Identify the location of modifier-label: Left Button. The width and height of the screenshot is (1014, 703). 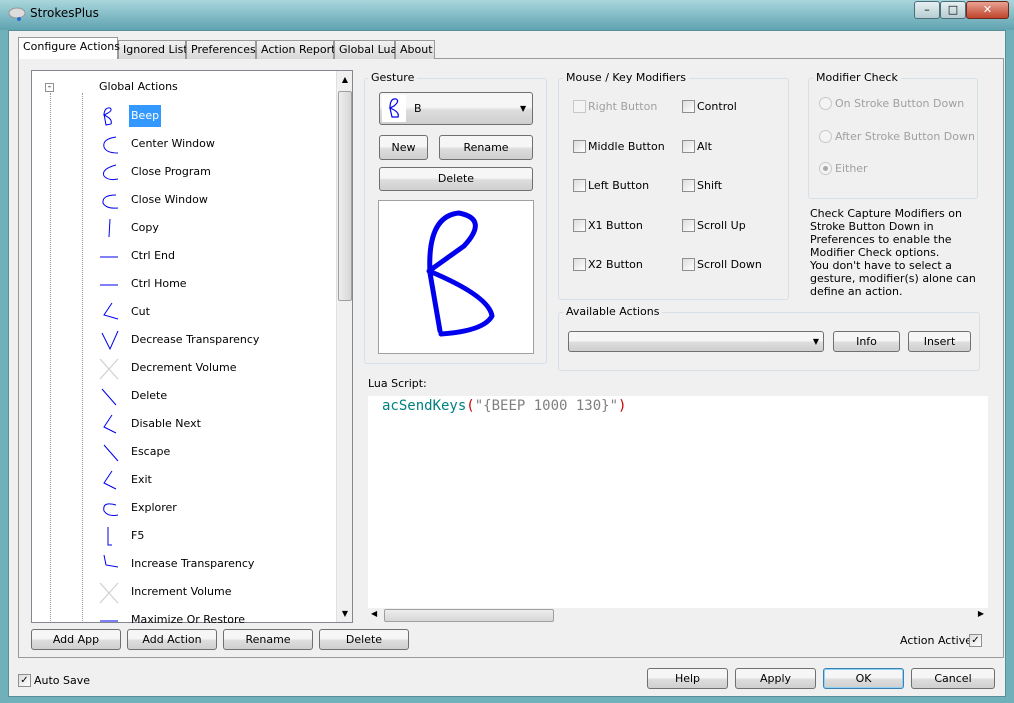
(619, 185).